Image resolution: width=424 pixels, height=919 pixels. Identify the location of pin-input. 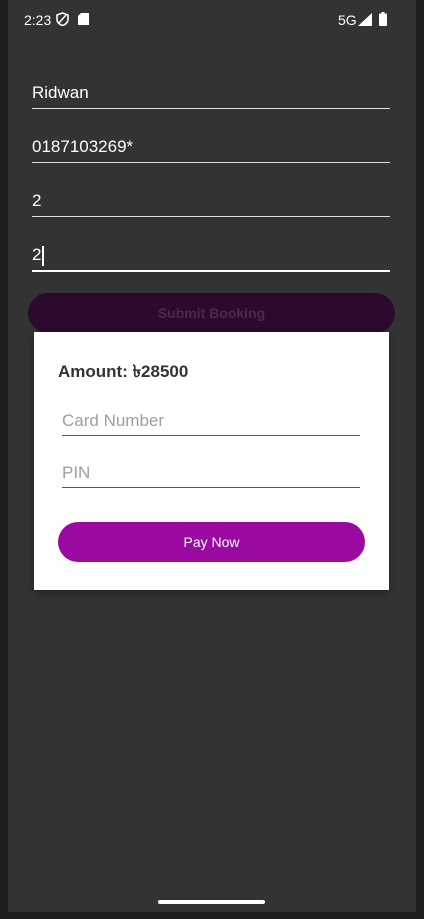
(211, 473).